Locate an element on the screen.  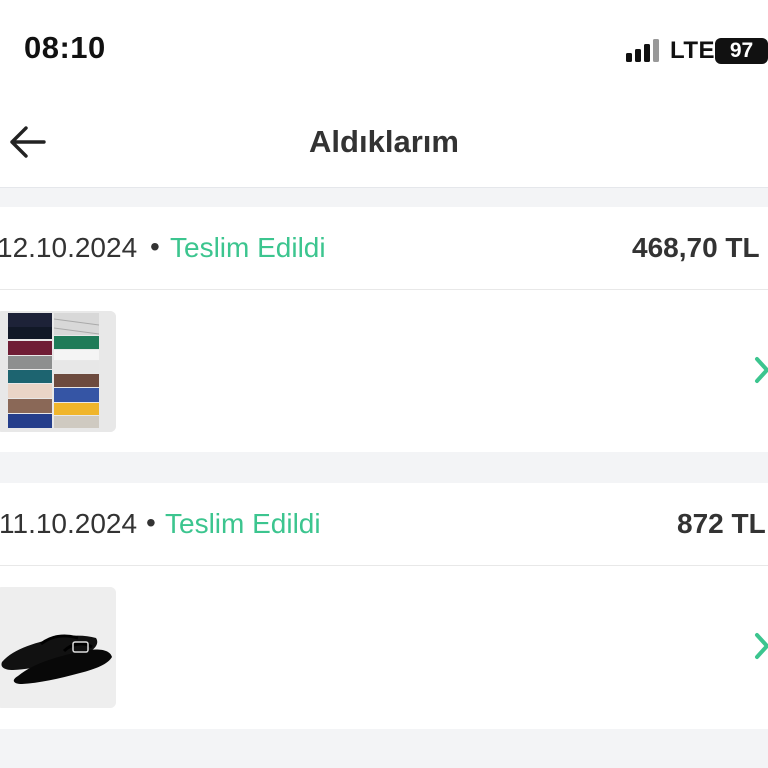
folded-fabric-colors-icon is located at coordinates (58, 371).